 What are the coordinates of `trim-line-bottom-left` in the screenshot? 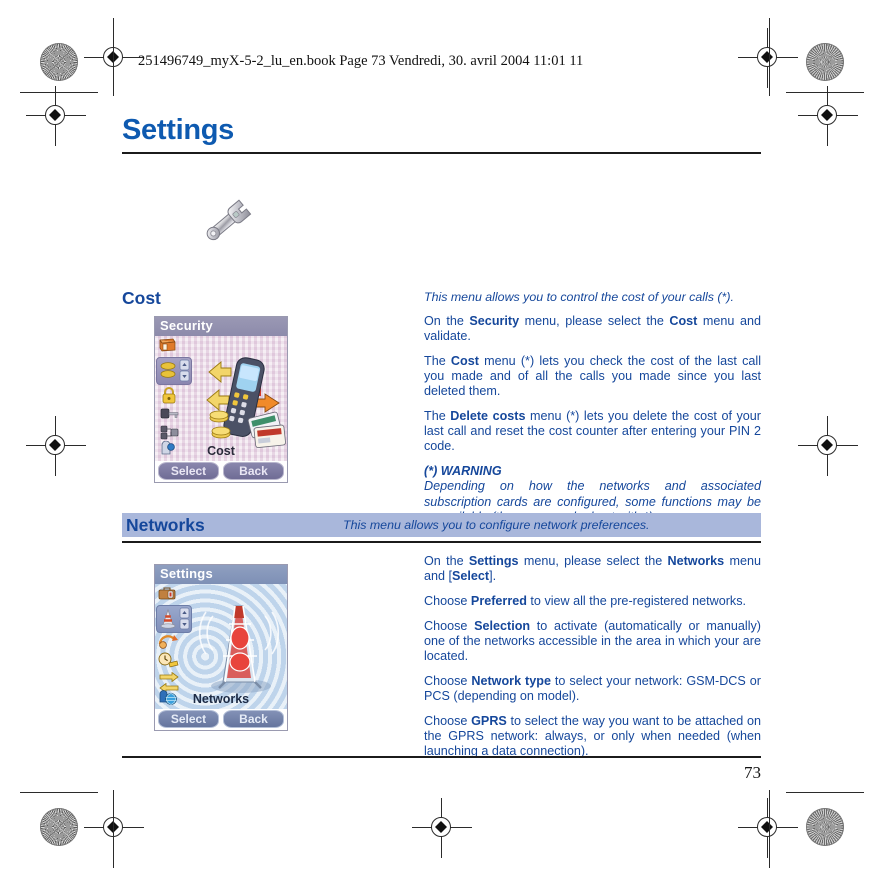 It's located at (59, 793).